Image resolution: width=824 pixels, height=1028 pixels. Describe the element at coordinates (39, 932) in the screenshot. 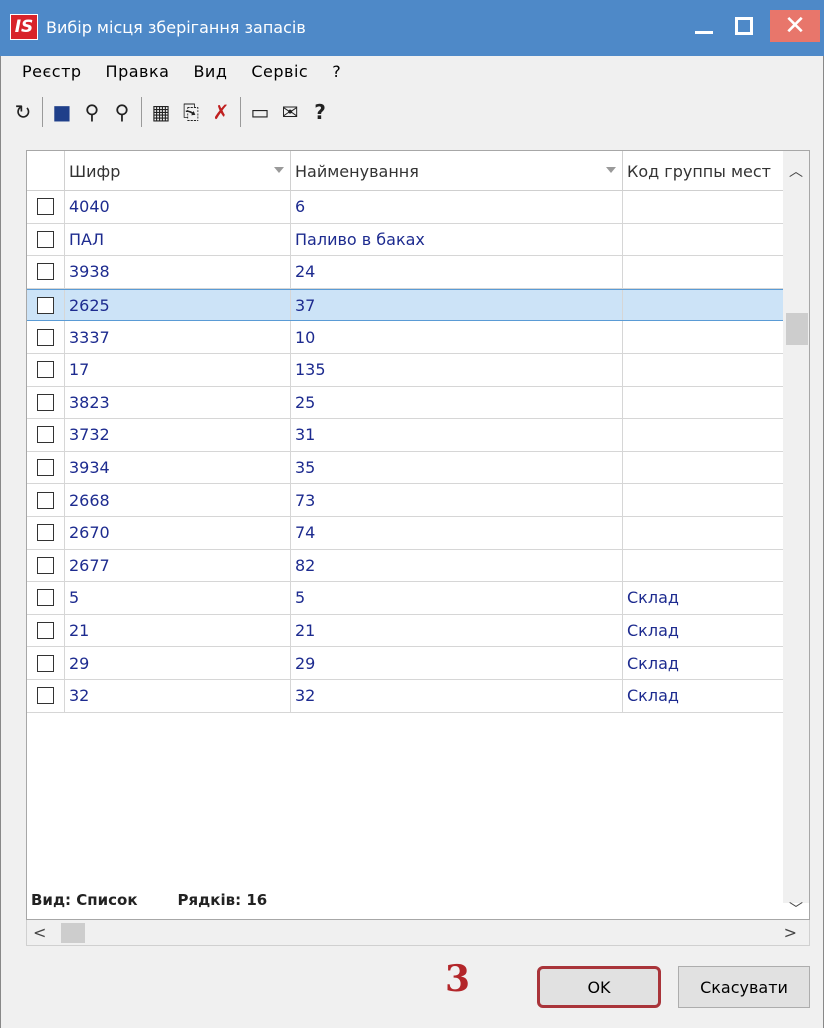

I see `scroll-left-icon: <` at that location.